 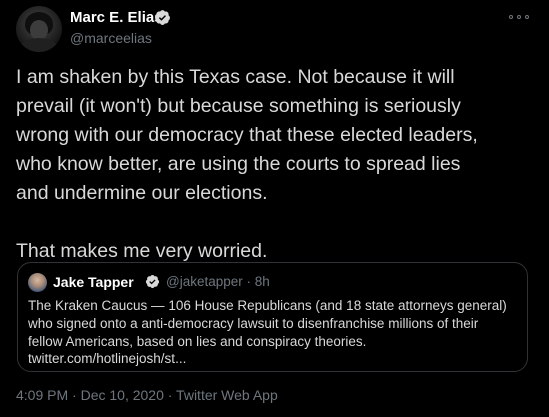 I want to click on avatar-face-shape, so click(x=39, y=30).